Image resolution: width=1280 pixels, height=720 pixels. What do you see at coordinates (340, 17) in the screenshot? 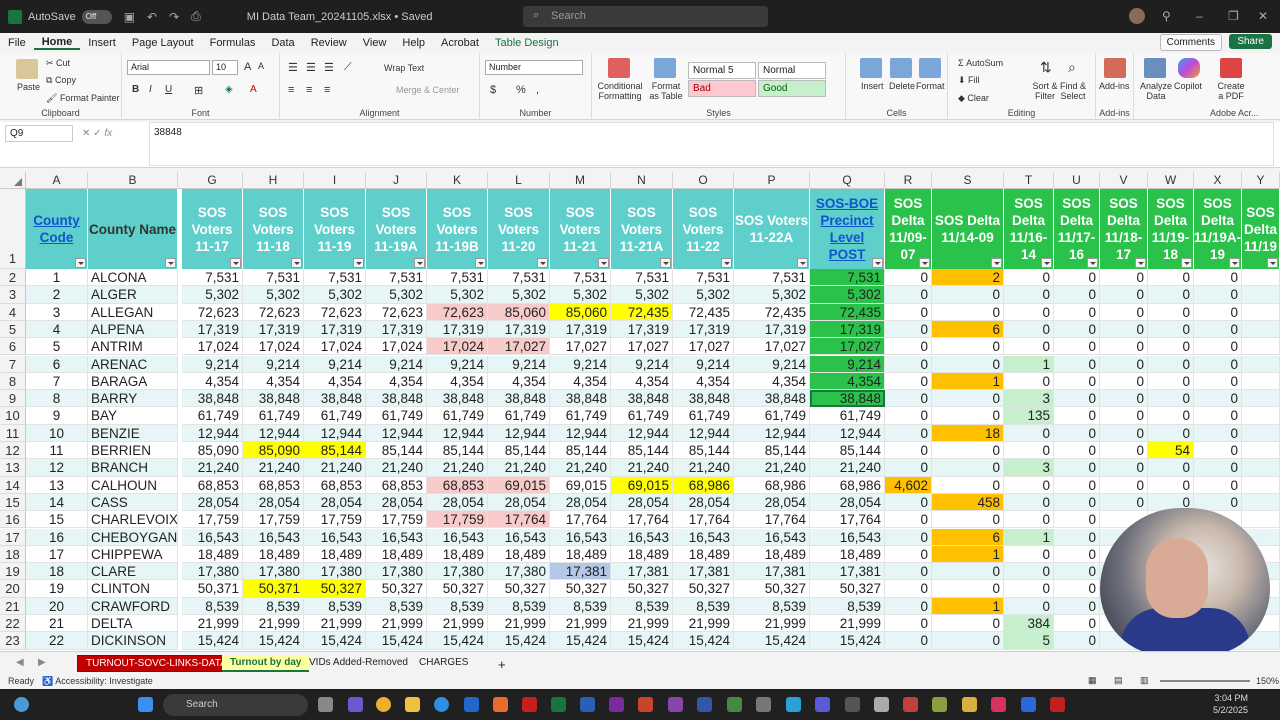
I see `file-name: MI Data Team_20241105.xlsx • Saved` at bounding box center [340, 17].